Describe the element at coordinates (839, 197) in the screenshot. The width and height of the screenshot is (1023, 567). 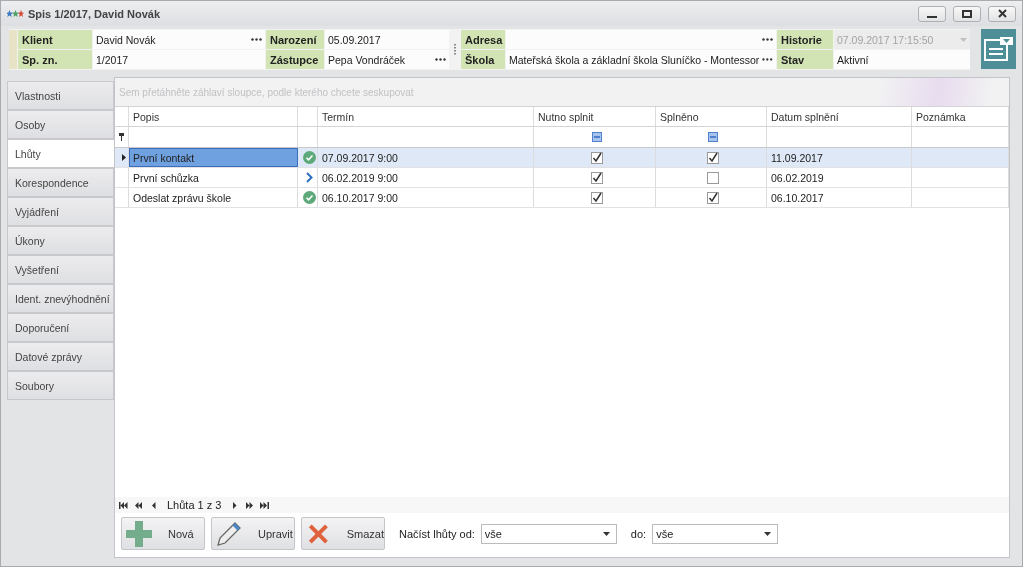
I see `table-cell: 06.10.2017` at that location.